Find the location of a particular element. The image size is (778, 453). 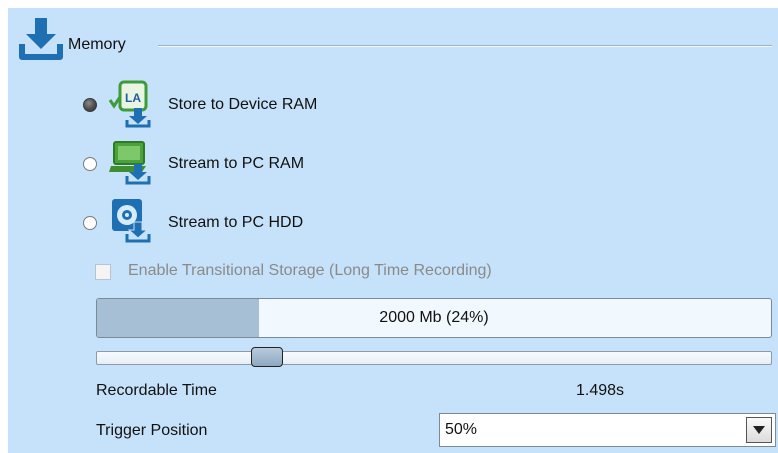

memory-slider-track is located at coordinates (434, 358).